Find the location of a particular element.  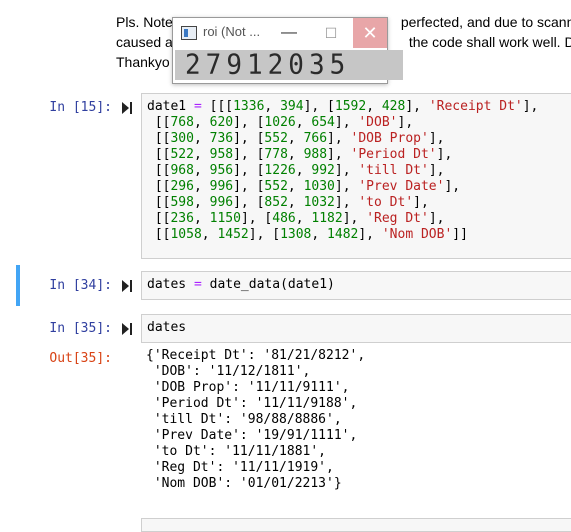

roi-digits-image: 2 7 9 1 2 0 3 5 is located at coordinates (289, 65).